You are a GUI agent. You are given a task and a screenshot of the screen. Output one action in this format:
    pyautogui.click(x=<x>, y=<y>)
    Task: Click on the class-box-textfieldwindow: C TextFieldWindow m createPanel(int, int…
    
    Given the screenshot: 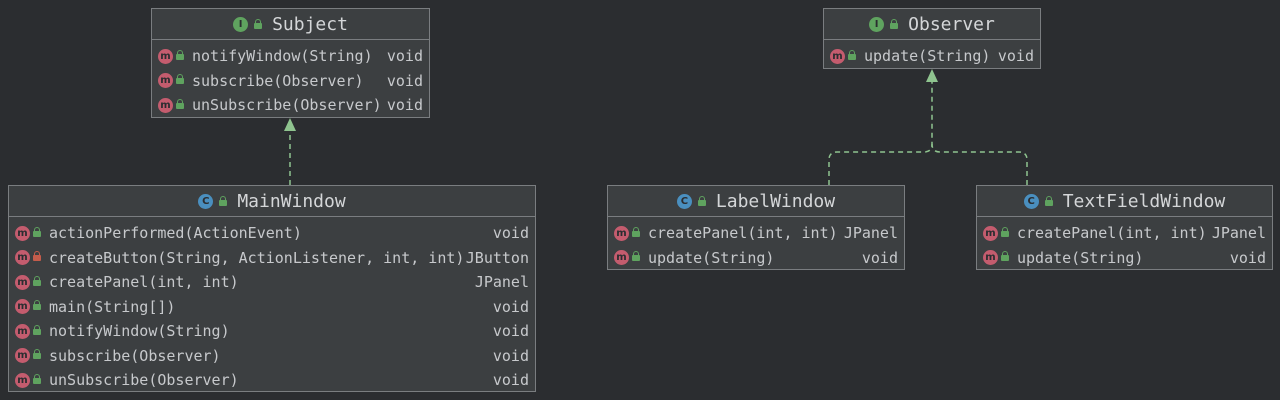 What is the action you would take?
    pyautogui.click(x=1124, y=227)
    